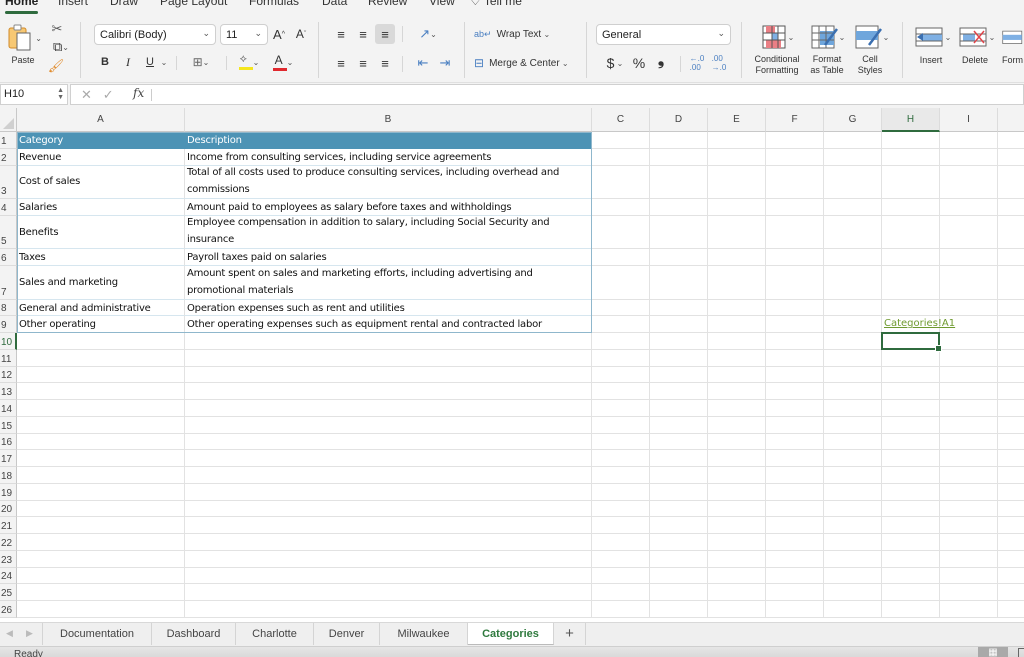  I want to click on cell-g2, so click(853, 157).